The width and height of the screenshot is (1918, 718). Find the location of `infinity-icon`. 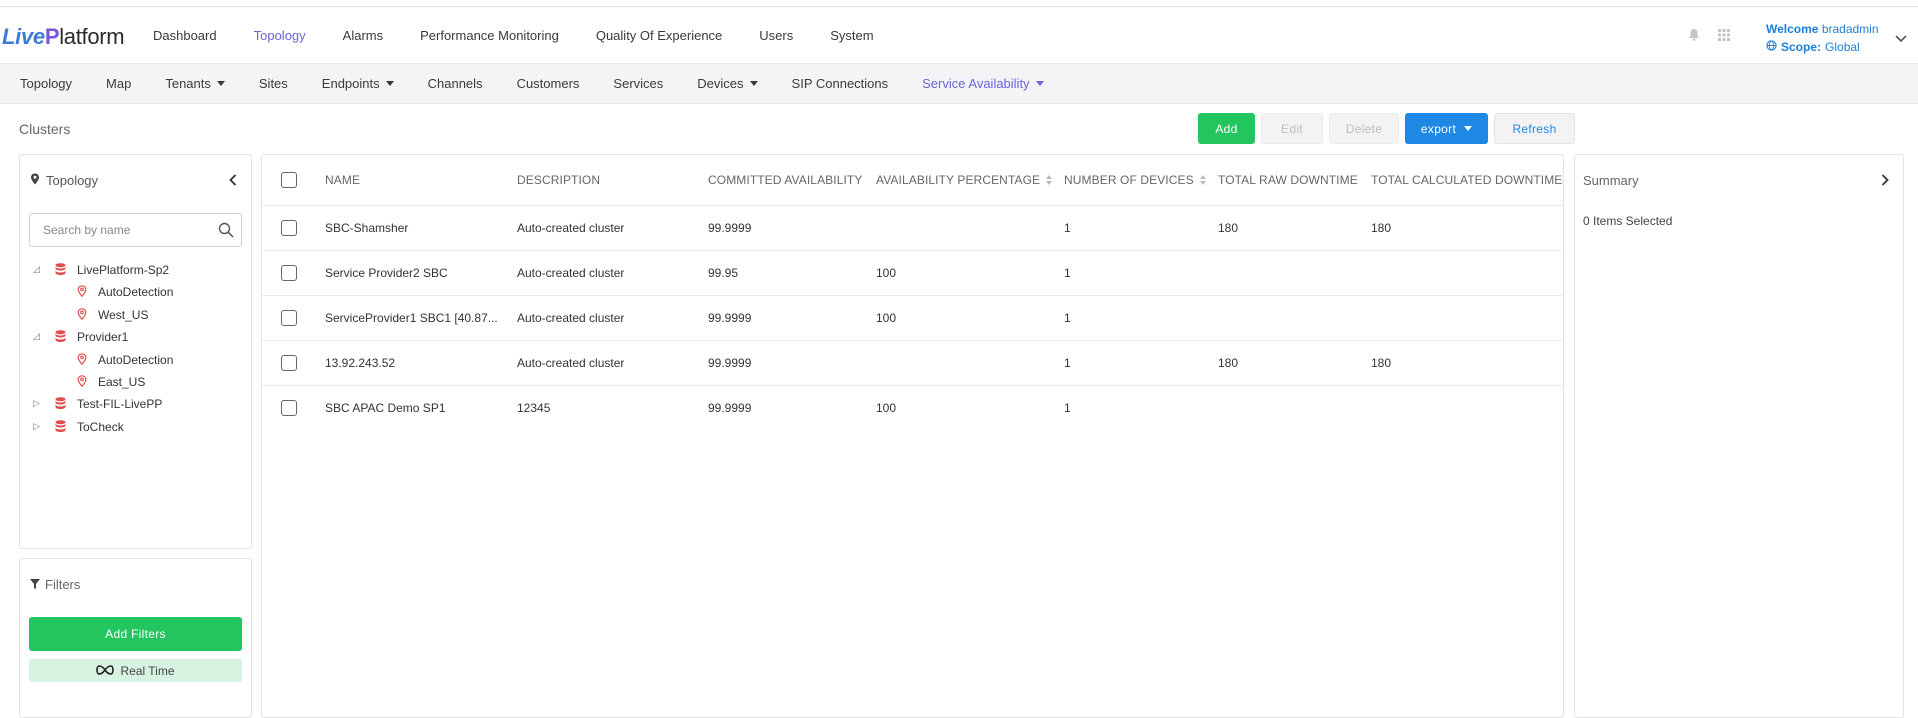

infinity-icon is located at coordinates (105, 671).